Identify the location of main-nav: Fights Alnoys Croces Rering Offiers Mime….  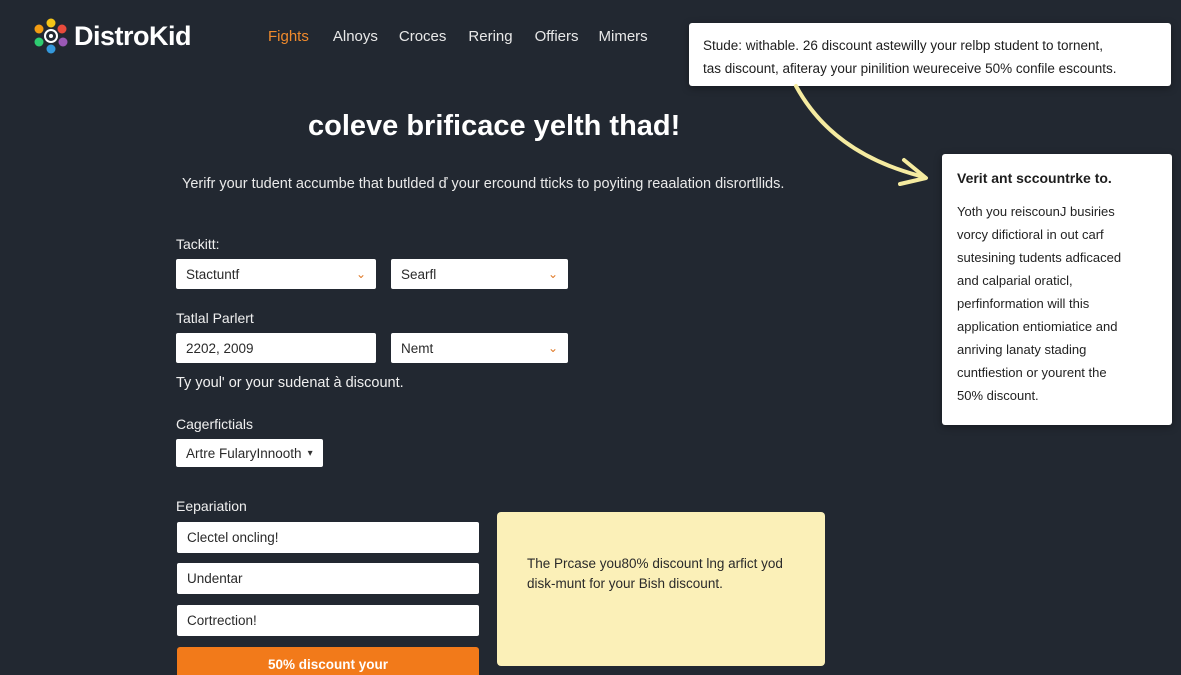
(458, 36).